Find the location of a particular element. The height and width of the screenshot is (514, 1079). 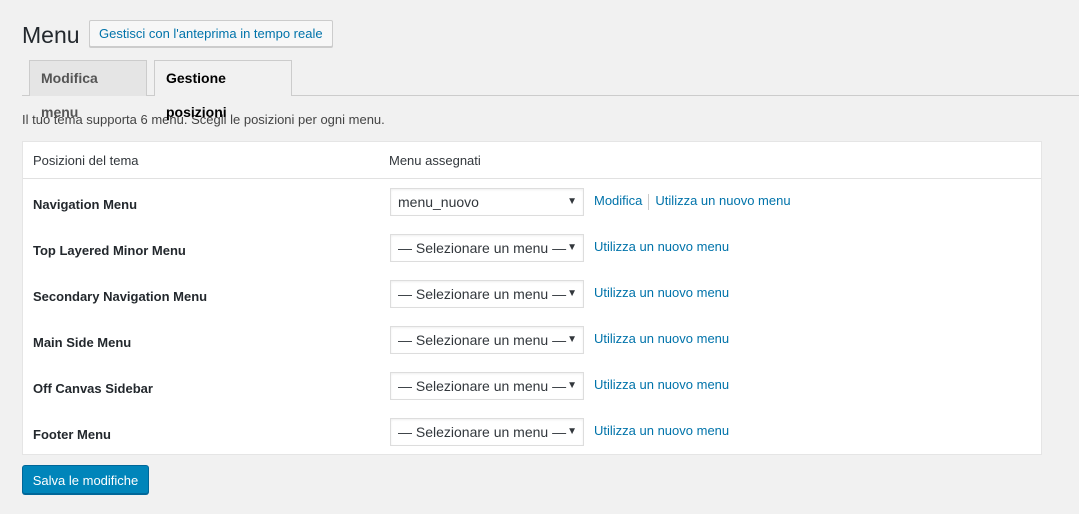

table-header: Posizioni del tema Menu assegnati is located at coordinates (532, 160).